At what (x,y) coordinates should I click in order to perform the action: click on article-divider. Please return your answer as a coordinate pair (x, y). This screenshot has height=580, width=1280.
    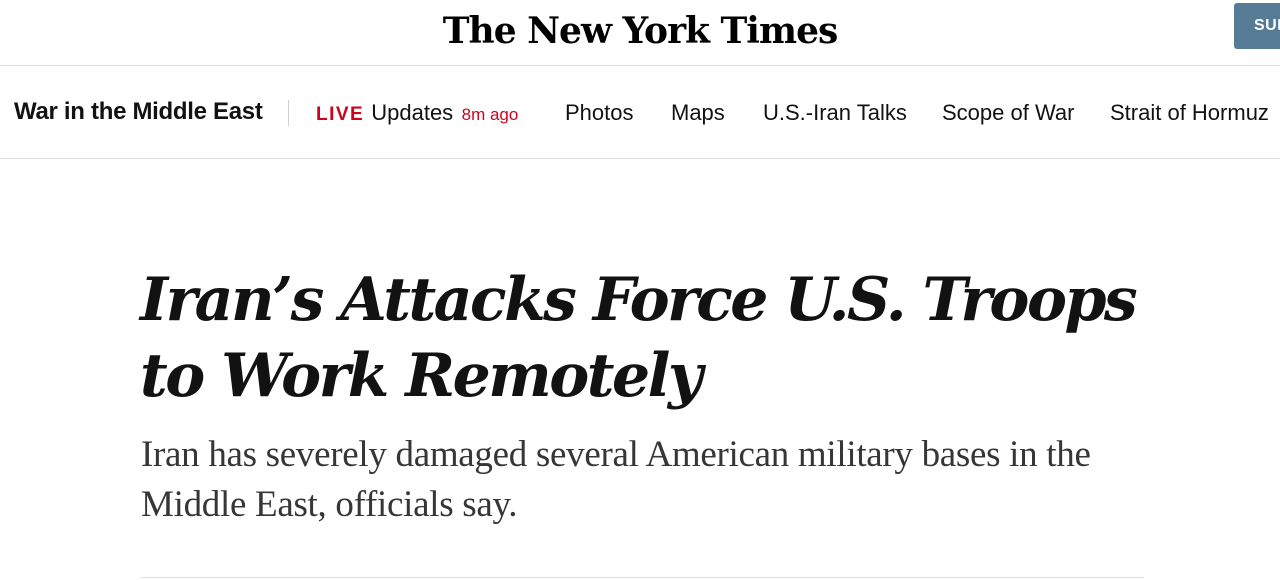
    Looking at the image, I should click on (642, 577).